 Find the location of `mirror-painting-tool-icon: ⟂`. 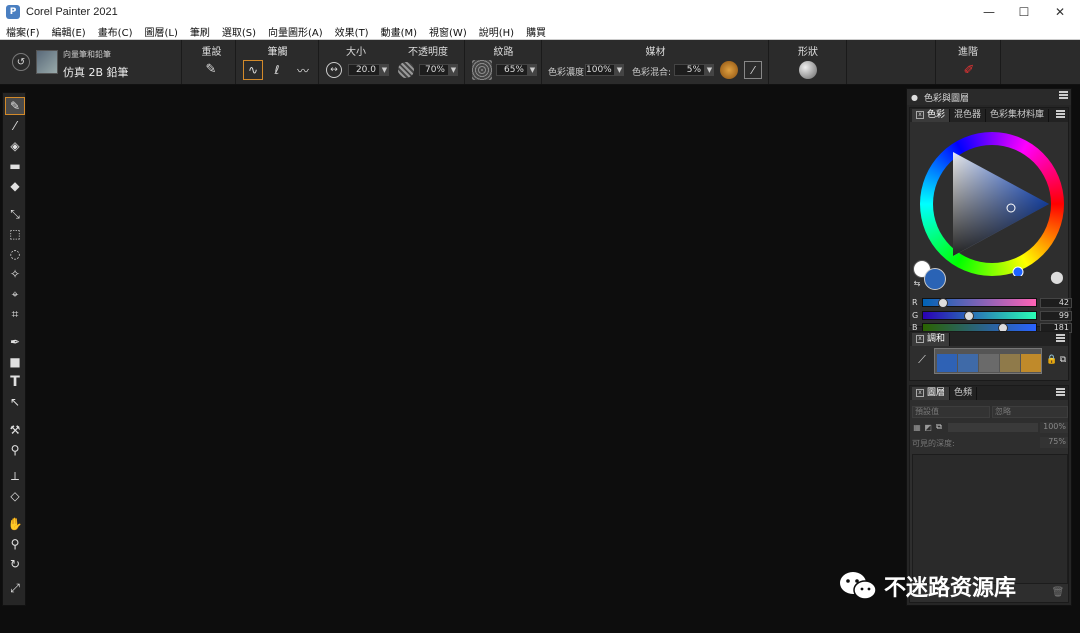

mirror-painting-tool-icon: ⟂ is located at coordinates (15, 476).